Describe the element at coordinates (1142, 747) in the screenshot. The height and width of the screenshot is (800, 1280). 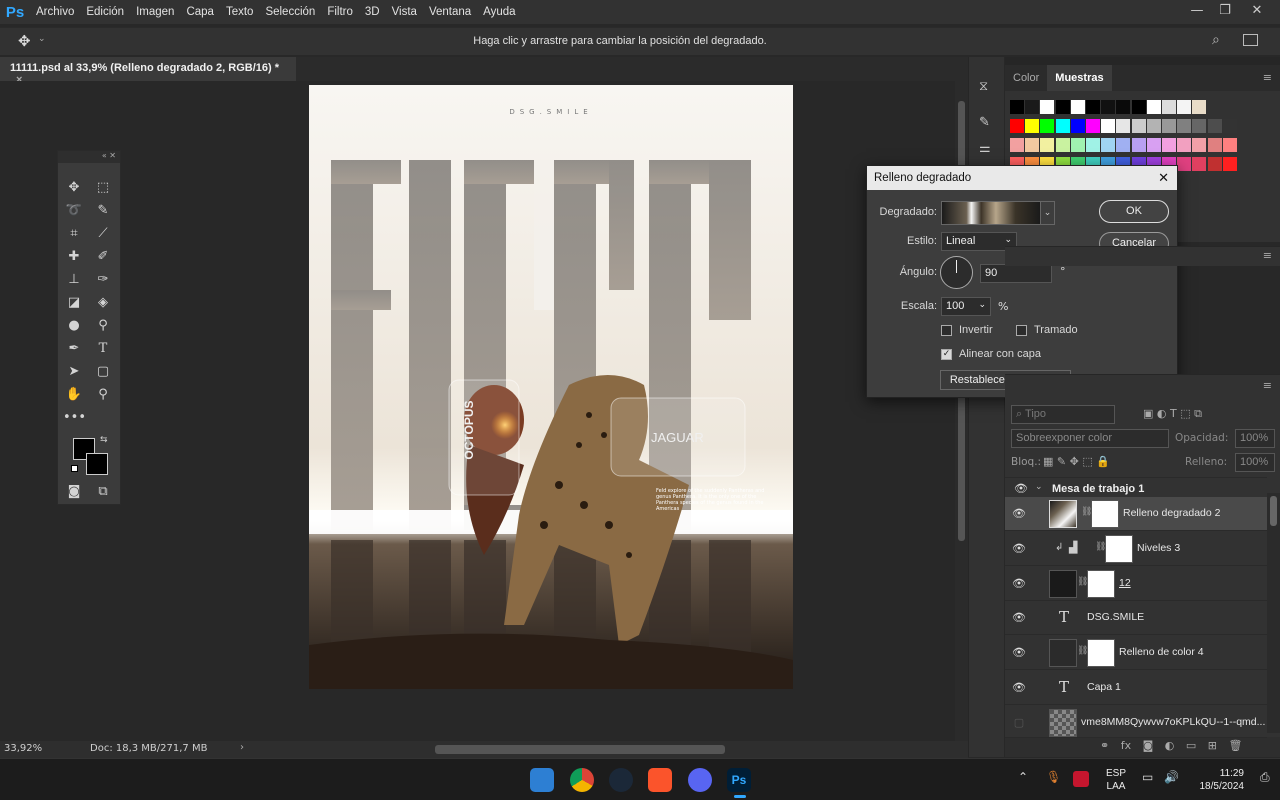
I see `layers-footer-icons: ⚭ fx ◙ ◐ ▭ ⊞ 🗑` at that location.